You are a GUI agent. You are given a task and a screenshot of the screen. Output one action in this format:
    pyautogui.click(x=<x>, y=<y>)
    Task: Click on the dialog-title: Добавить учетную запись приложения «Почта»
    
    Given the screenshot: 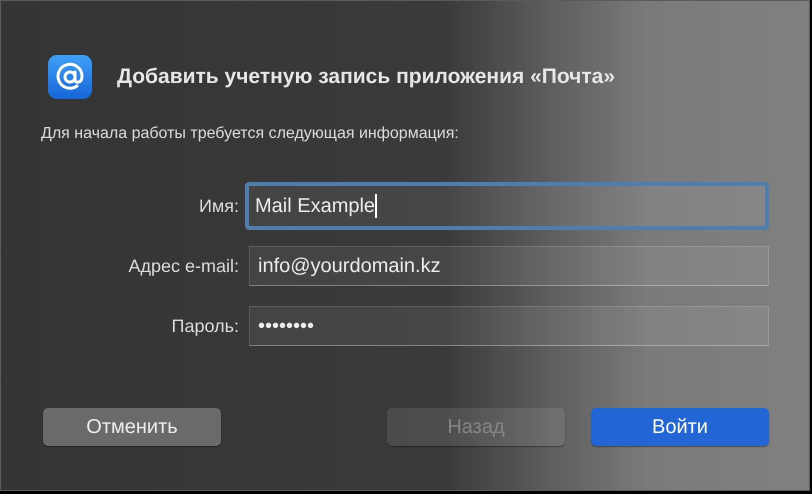 What is the action you would take?
    pyautogui.click(x=366, y=77)
    